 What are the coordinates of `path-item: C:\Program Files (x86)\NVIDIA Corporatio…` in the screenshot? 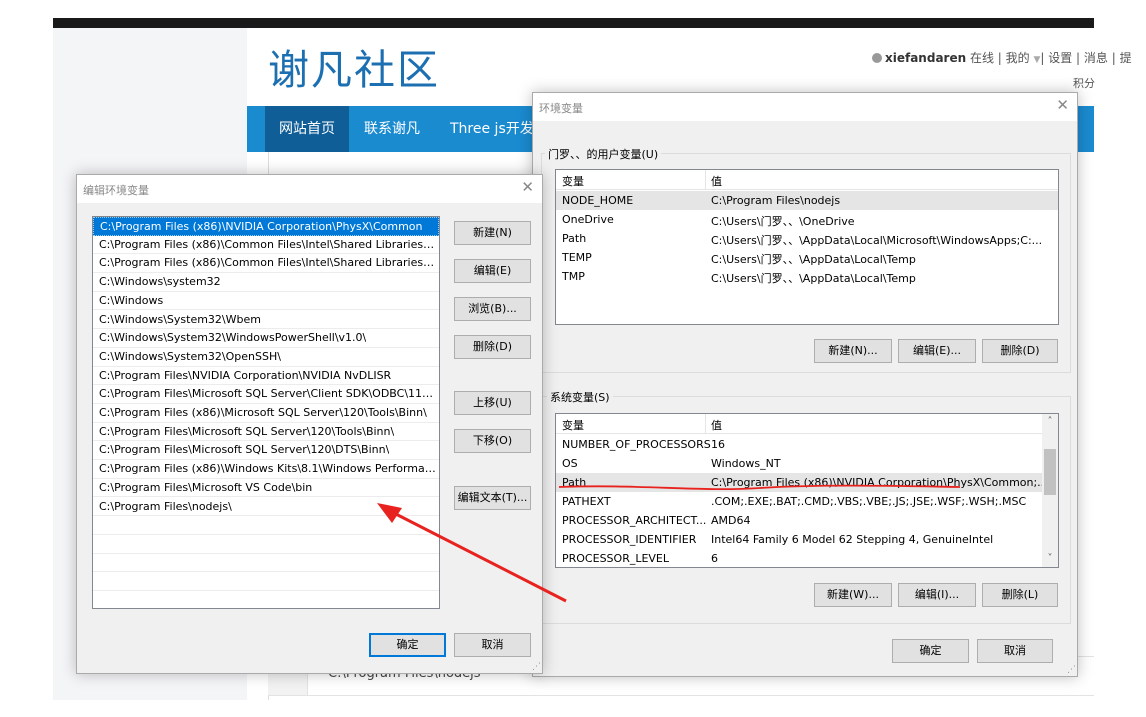 It's located at (266, 226).